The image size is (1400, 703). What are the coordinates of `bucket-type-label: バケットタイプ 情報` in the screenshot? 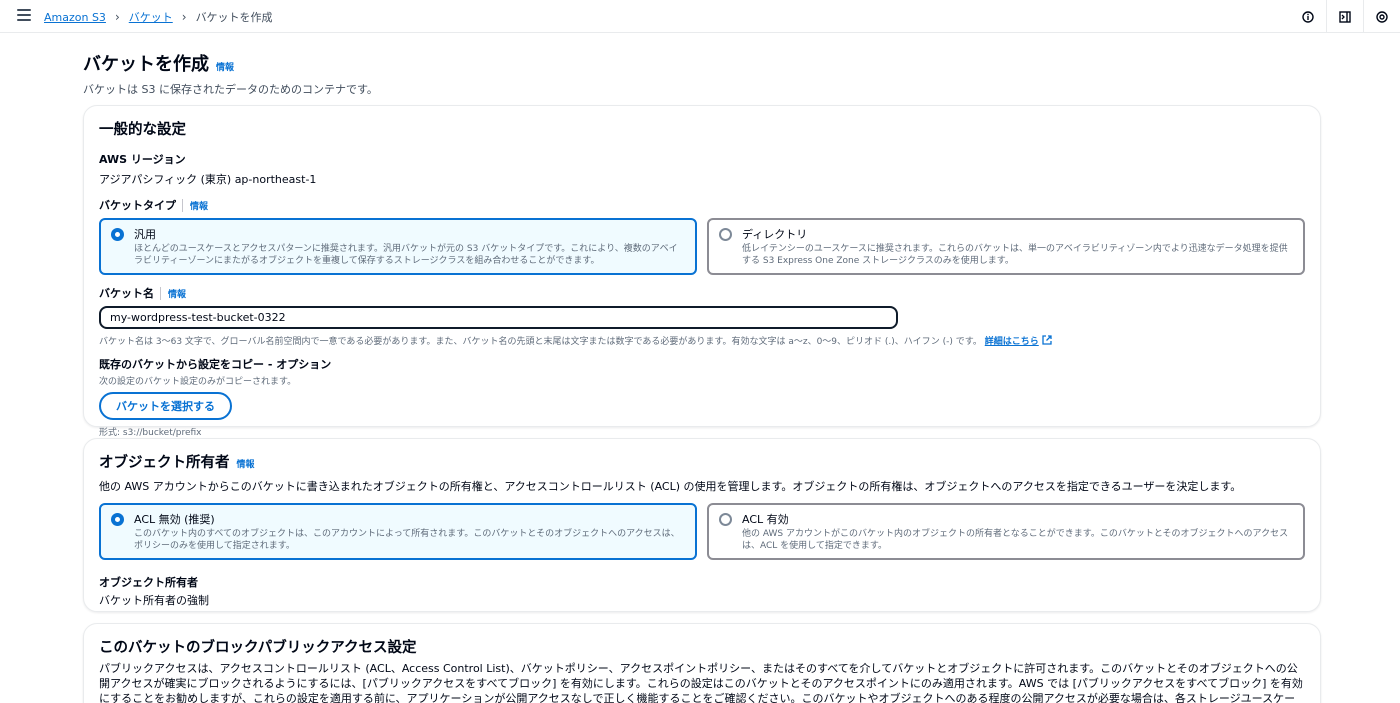 It's located at (702, 205).